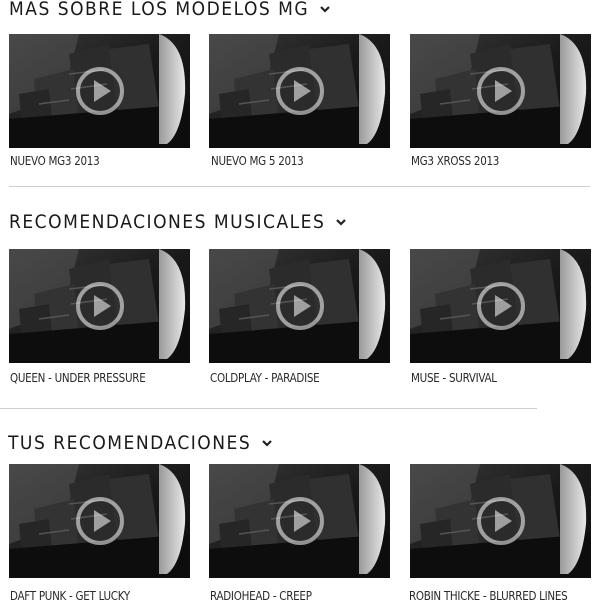 The height and width of the screenshot is (603, 602). I want to click on section-title-mg-models: MAS SOBRE LOS MODELOS MG, so click(170, 10).